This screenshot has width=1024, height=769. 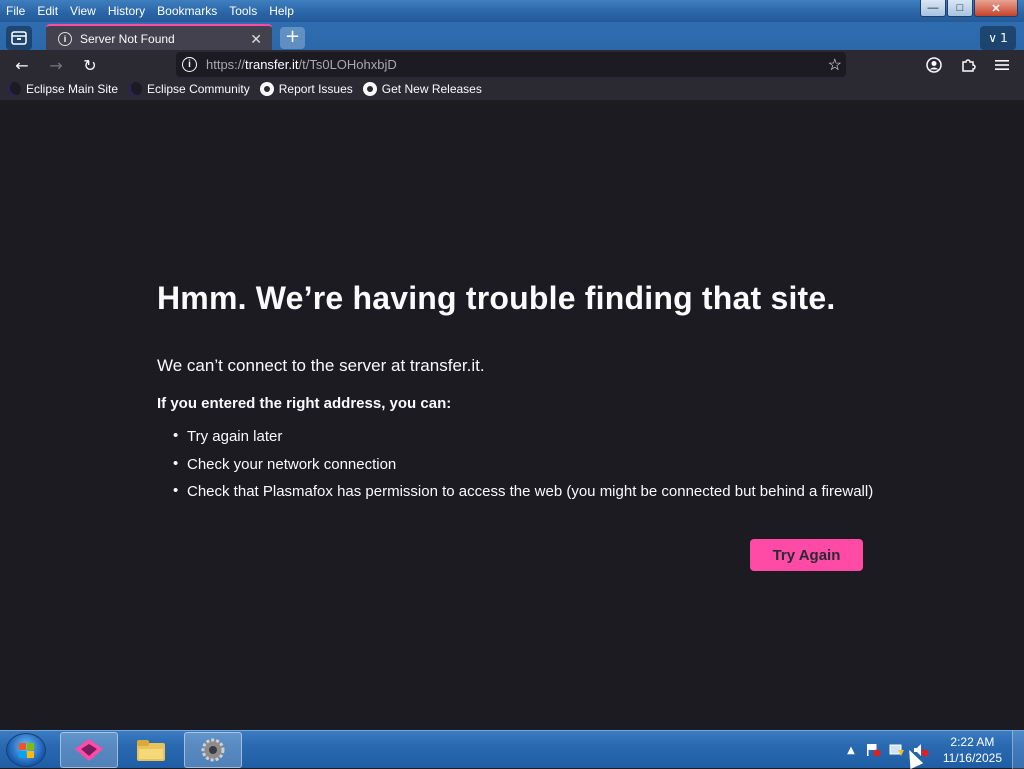 What do you see at coordinates (56, 65) in the screenshot?
I see `forward-button: →` at bounding box center [56, 65].